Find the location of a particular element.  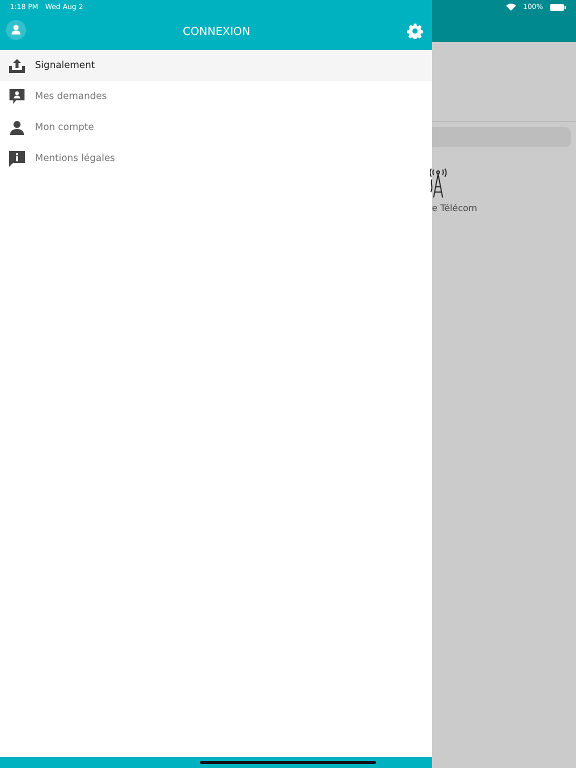

category-label: e Télécom is located at coordinates (455, 209).